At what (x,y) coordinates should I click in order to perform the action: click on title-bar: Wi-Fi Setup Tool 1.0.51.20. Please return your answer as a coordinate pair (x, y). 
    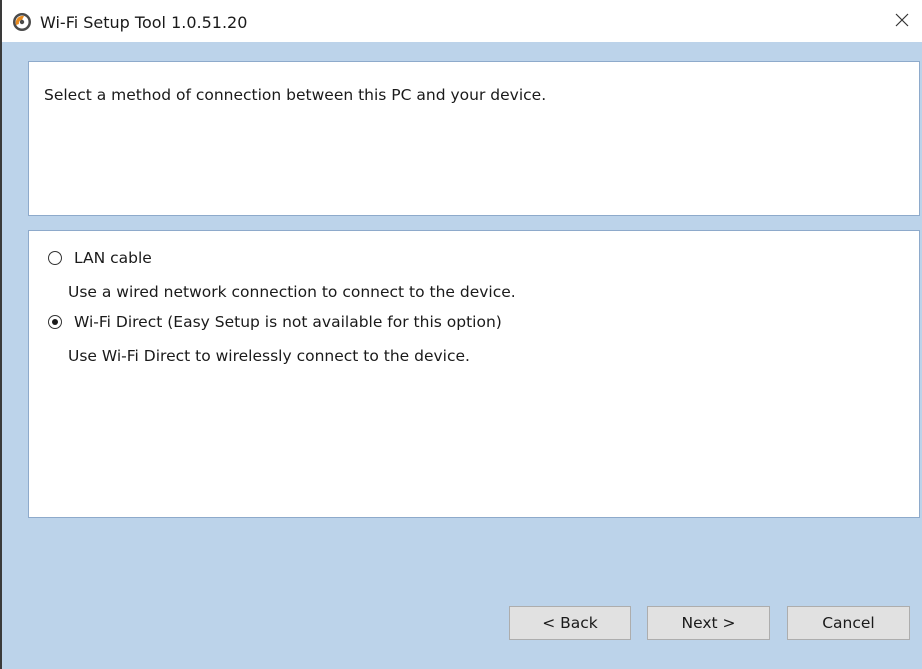
    Looking at the image, I should click on (462, 21).